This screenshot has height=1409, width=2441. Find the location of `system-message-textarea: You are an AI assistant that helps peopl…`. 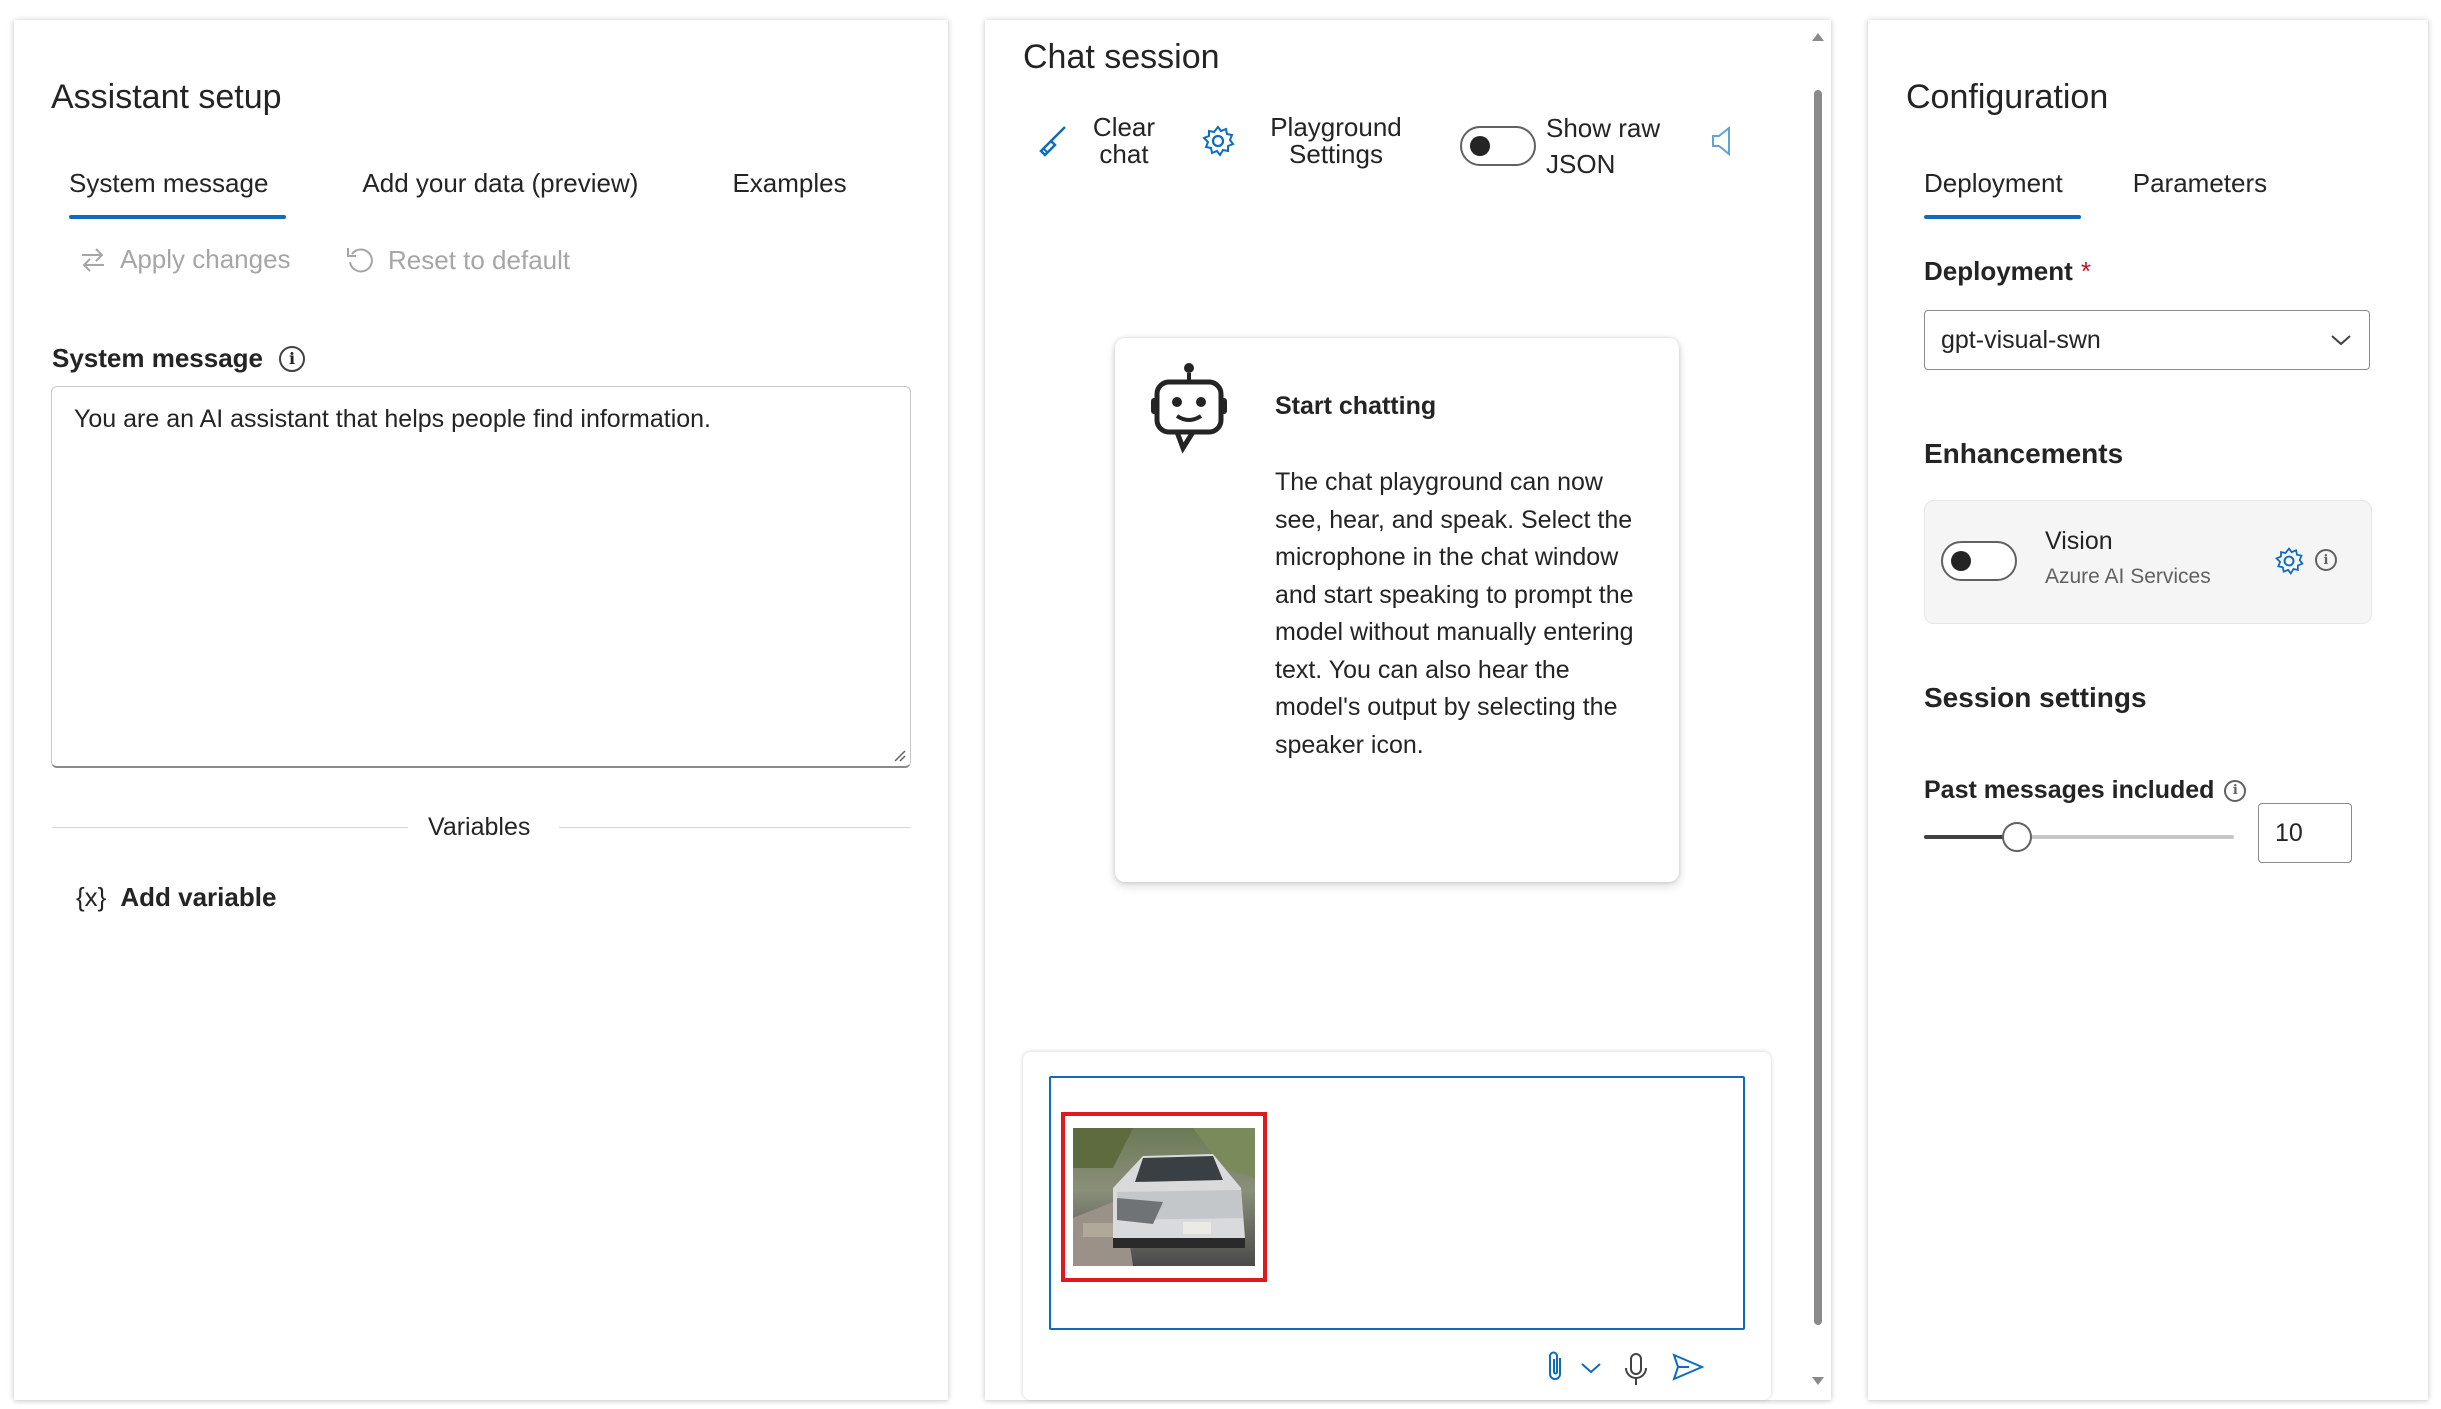

system-message-textarea: You are an AI assistant that helps peopl… is located at coordinates (481, 577).